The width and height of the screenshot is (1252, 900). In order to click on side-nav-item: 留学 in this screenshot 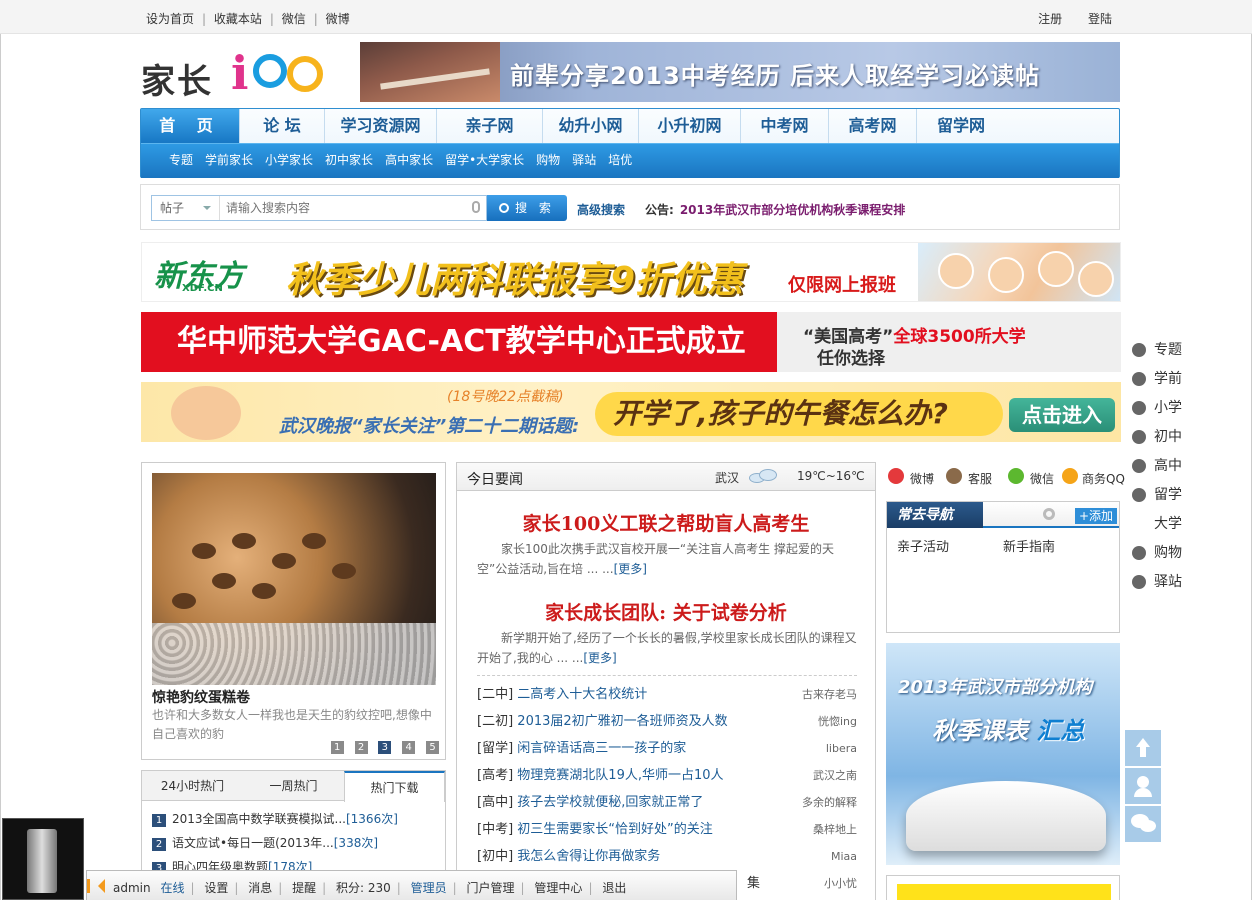, I will do `click(1170, 497)`.